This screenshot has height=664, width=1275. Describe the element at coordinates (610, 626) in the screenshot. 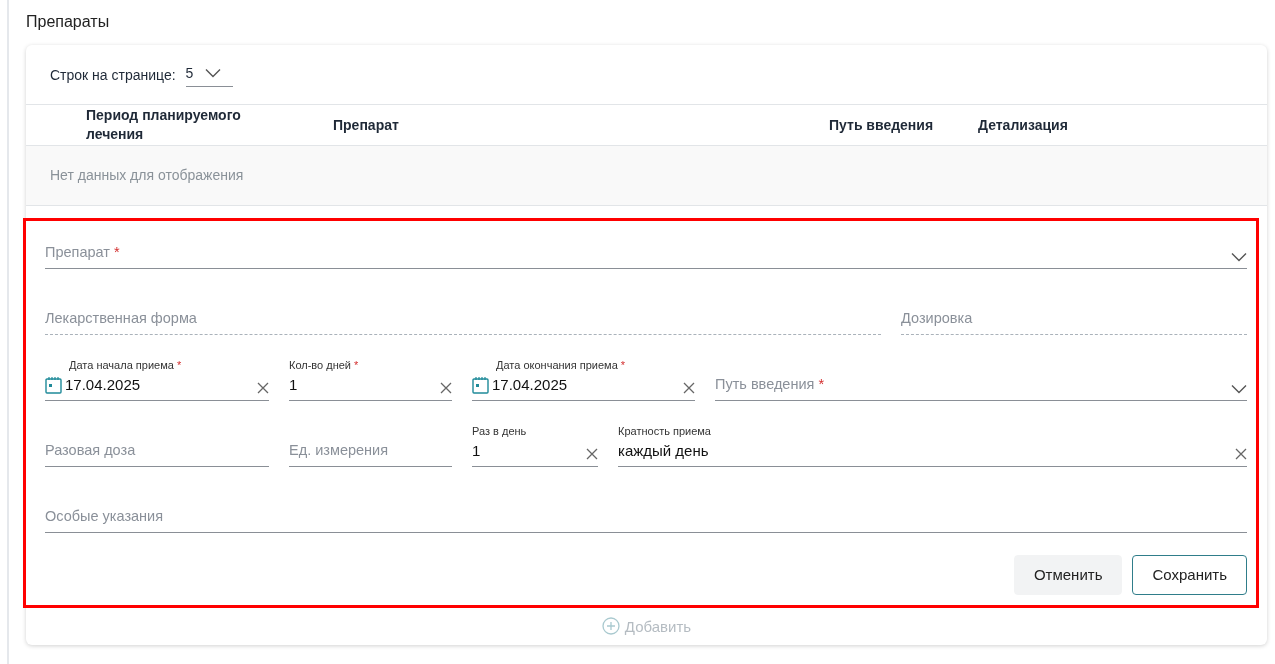

I see `plus-circle-icon` at that location.